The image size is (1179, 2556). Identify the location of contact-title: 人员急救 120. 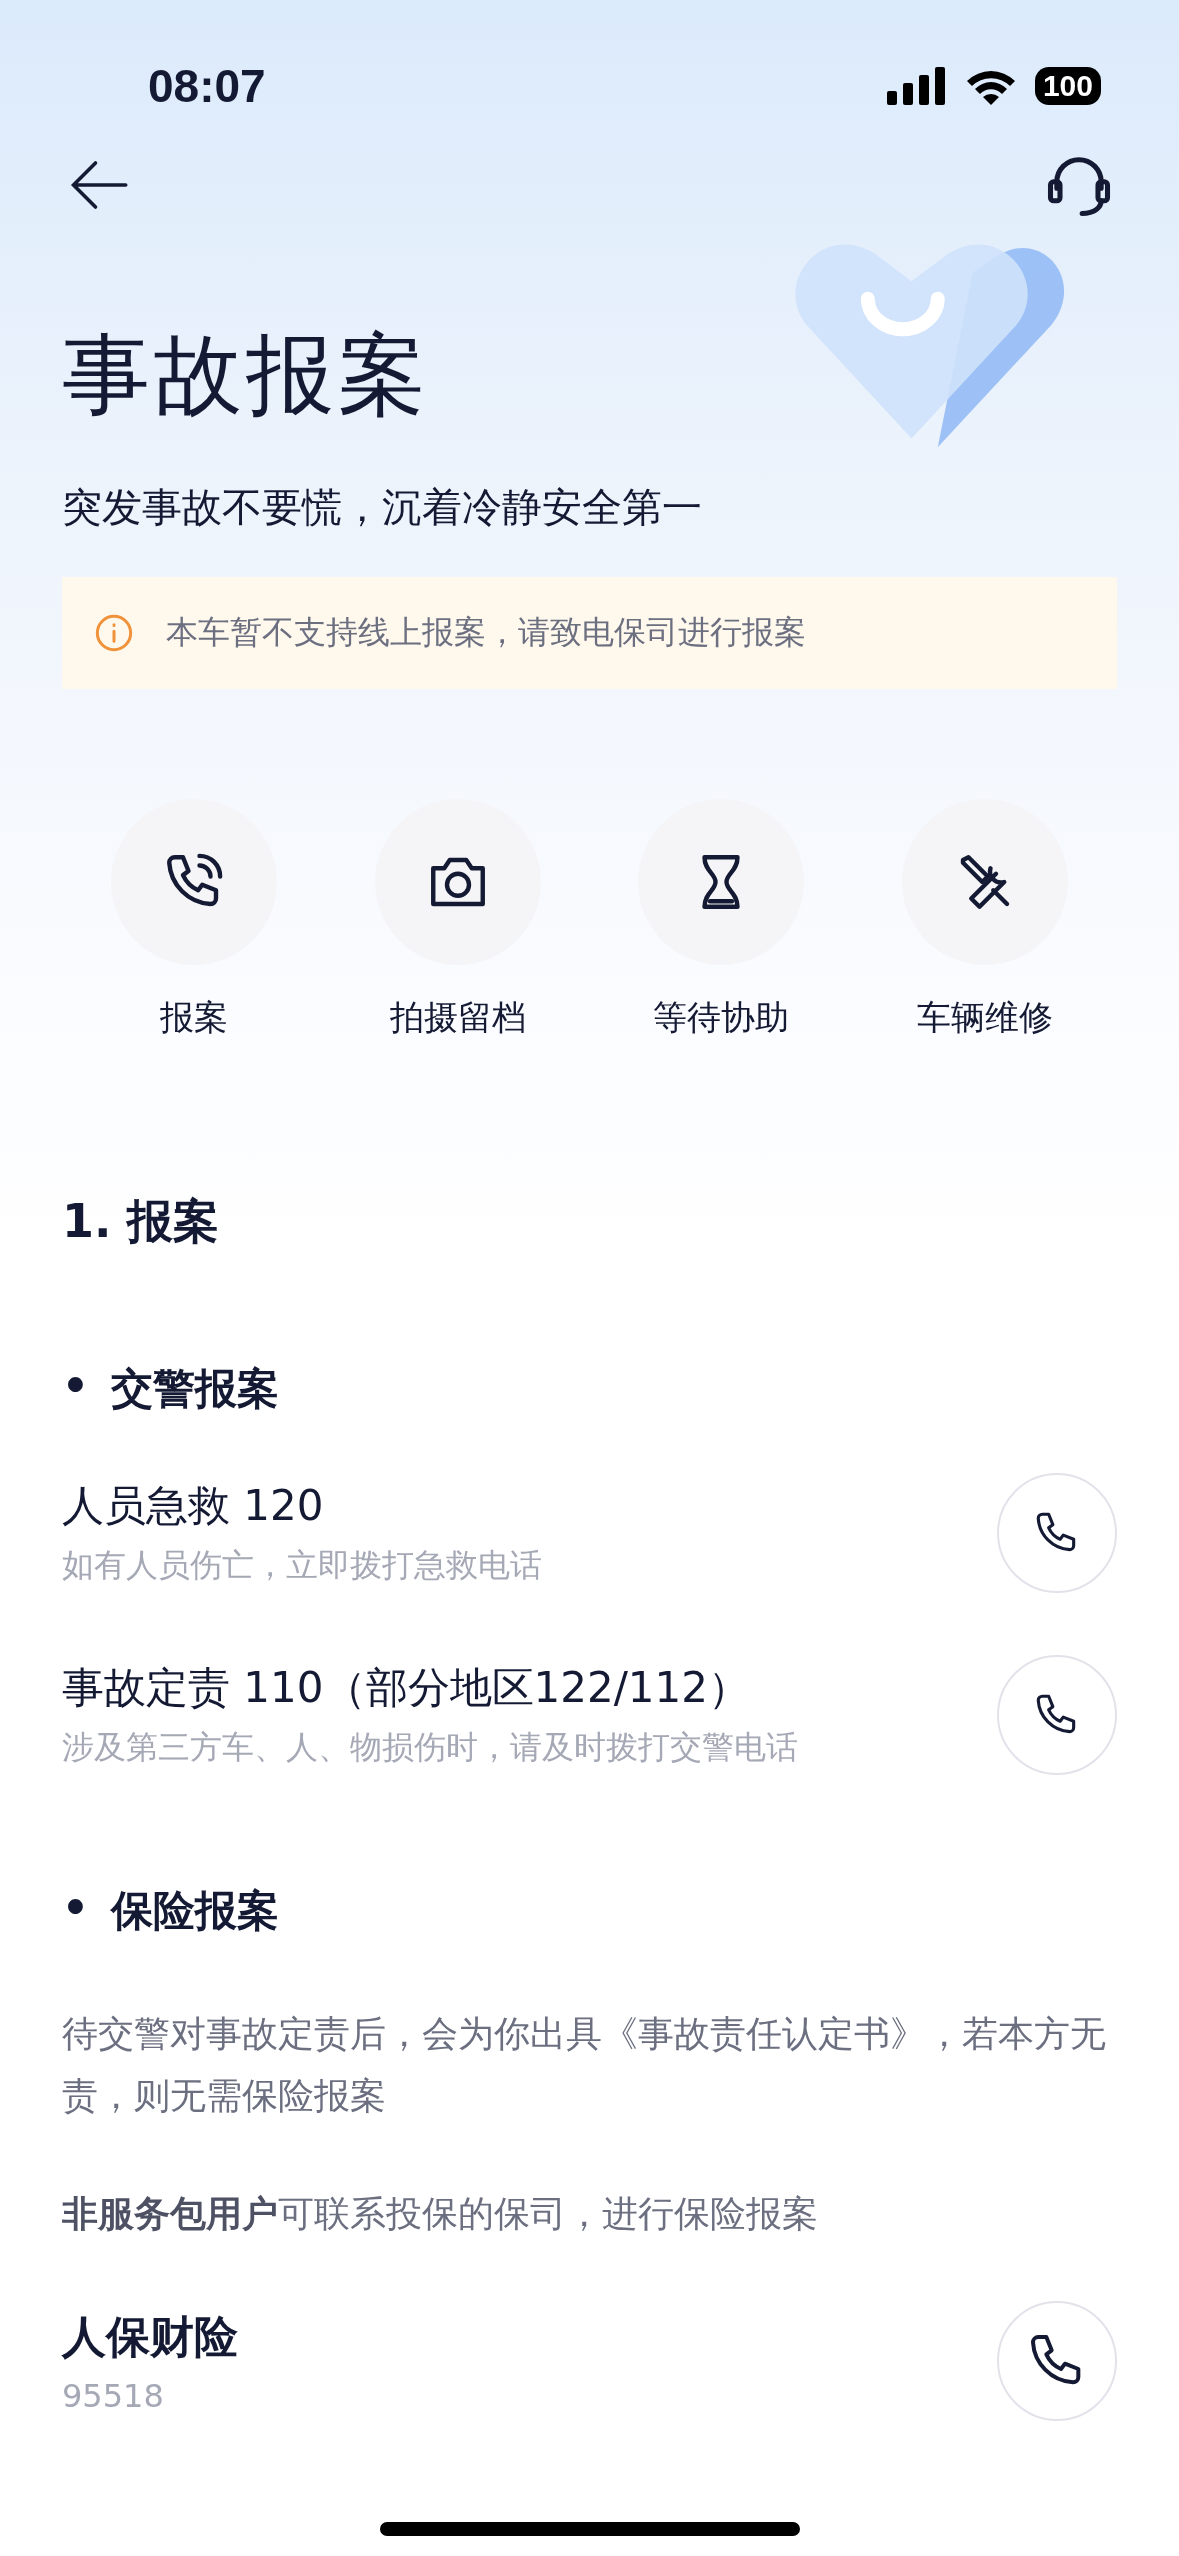
(193, 1506).